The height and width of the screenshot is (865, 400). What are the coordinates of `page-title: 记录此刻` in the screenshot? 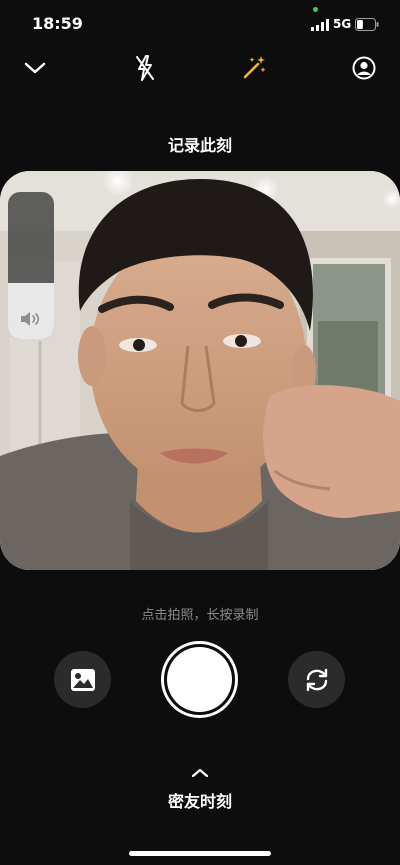 It's located at (199, 145).